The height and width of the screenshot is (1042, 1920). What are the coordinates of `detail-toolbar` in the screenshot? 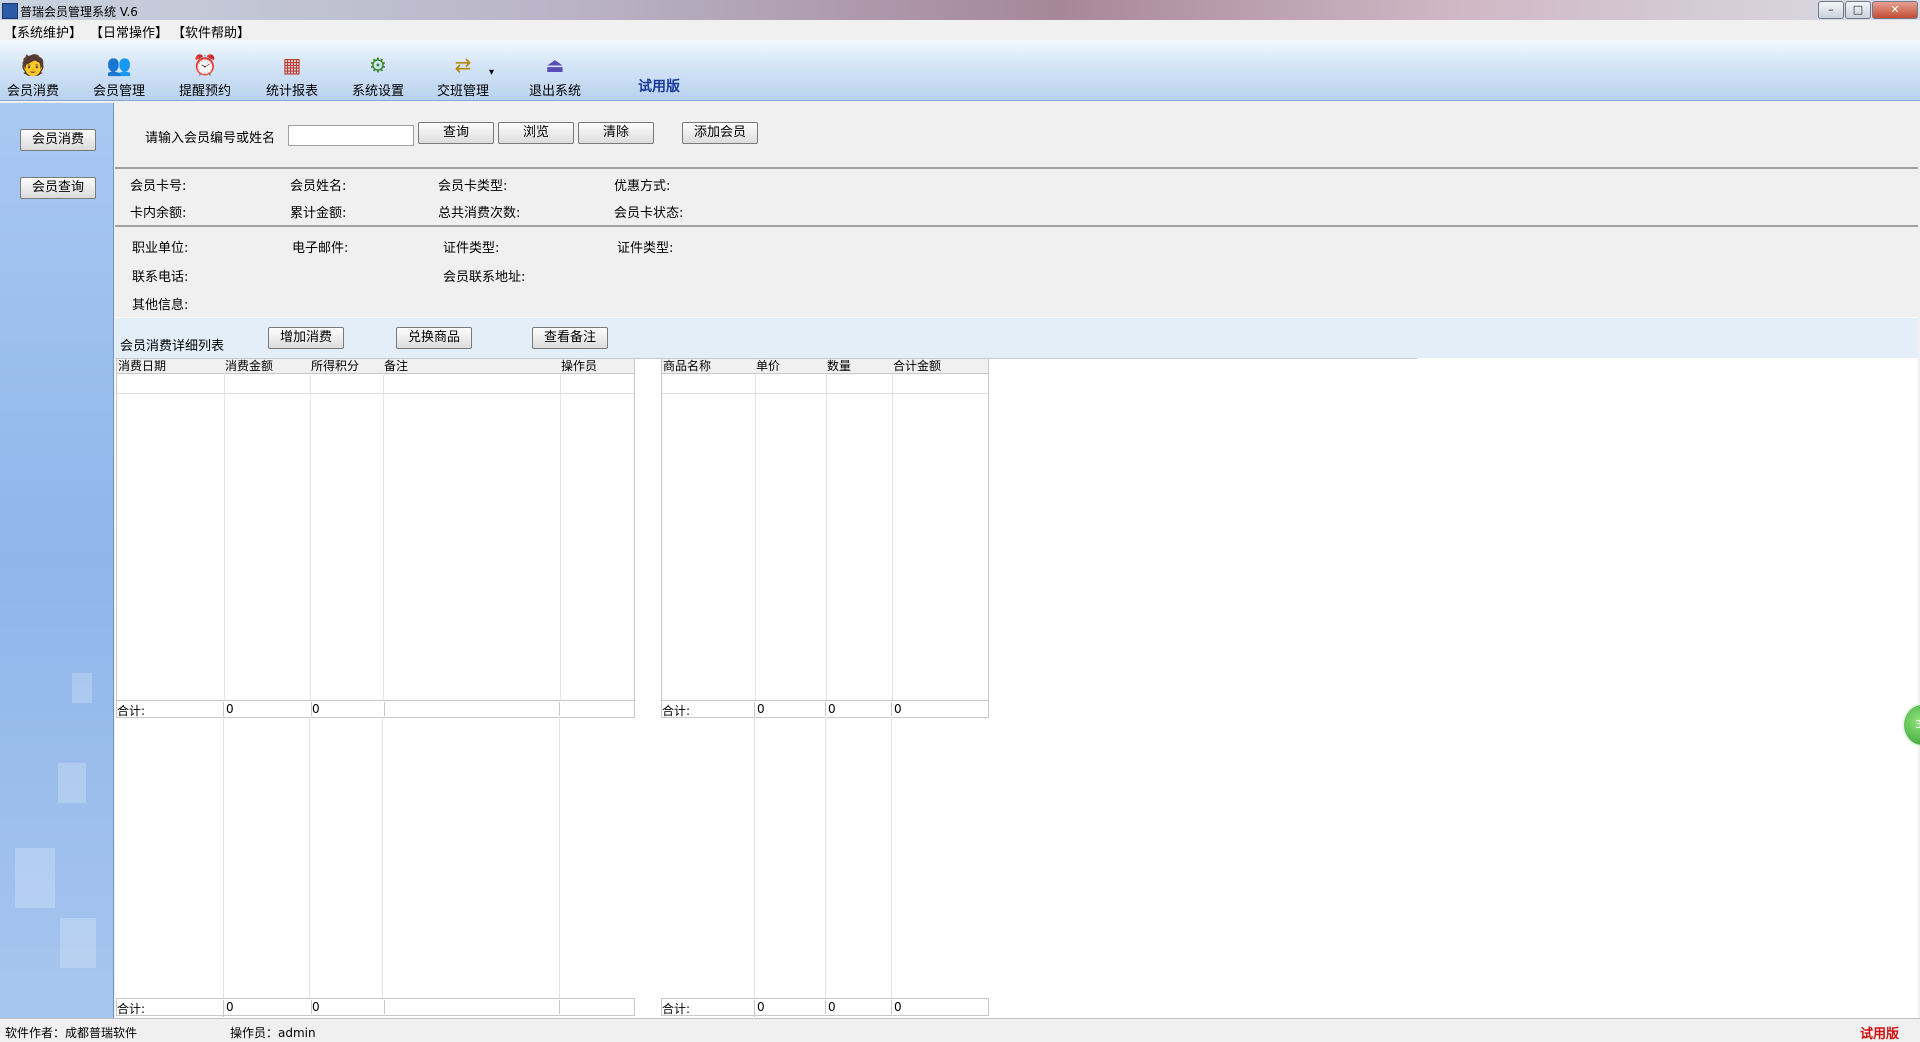 It's located at (1016, 338).